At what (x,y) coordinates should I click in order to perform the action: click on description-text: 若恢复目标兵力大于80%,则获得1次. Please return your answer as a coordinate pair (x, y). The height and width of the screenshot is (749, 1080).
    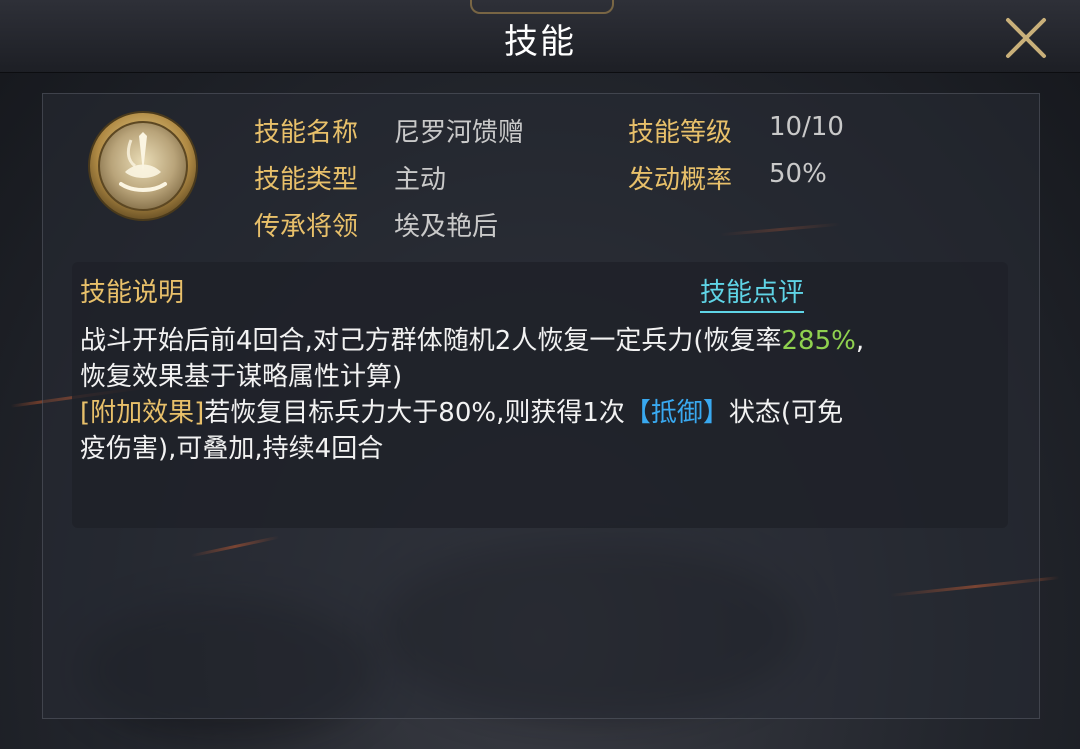
    Looking at the image, I should click on (414, 413).